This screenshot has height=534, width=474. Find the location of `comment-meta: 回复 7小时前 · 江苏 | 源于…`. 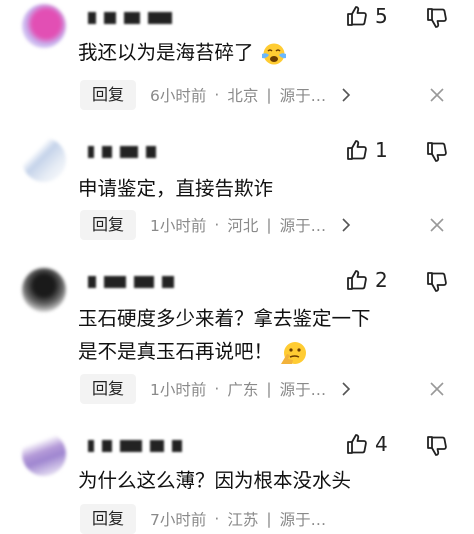

comment-meta: 回复 7小时前 · 江苏 | 源于… is located at coordinates (203, 519).